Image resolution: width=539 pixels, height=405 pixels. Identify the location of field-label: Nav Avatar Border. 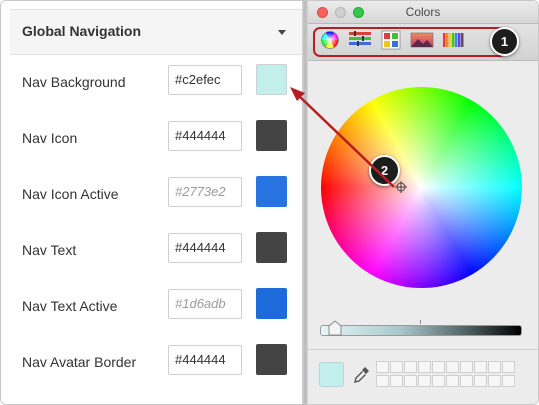
(79, 362).